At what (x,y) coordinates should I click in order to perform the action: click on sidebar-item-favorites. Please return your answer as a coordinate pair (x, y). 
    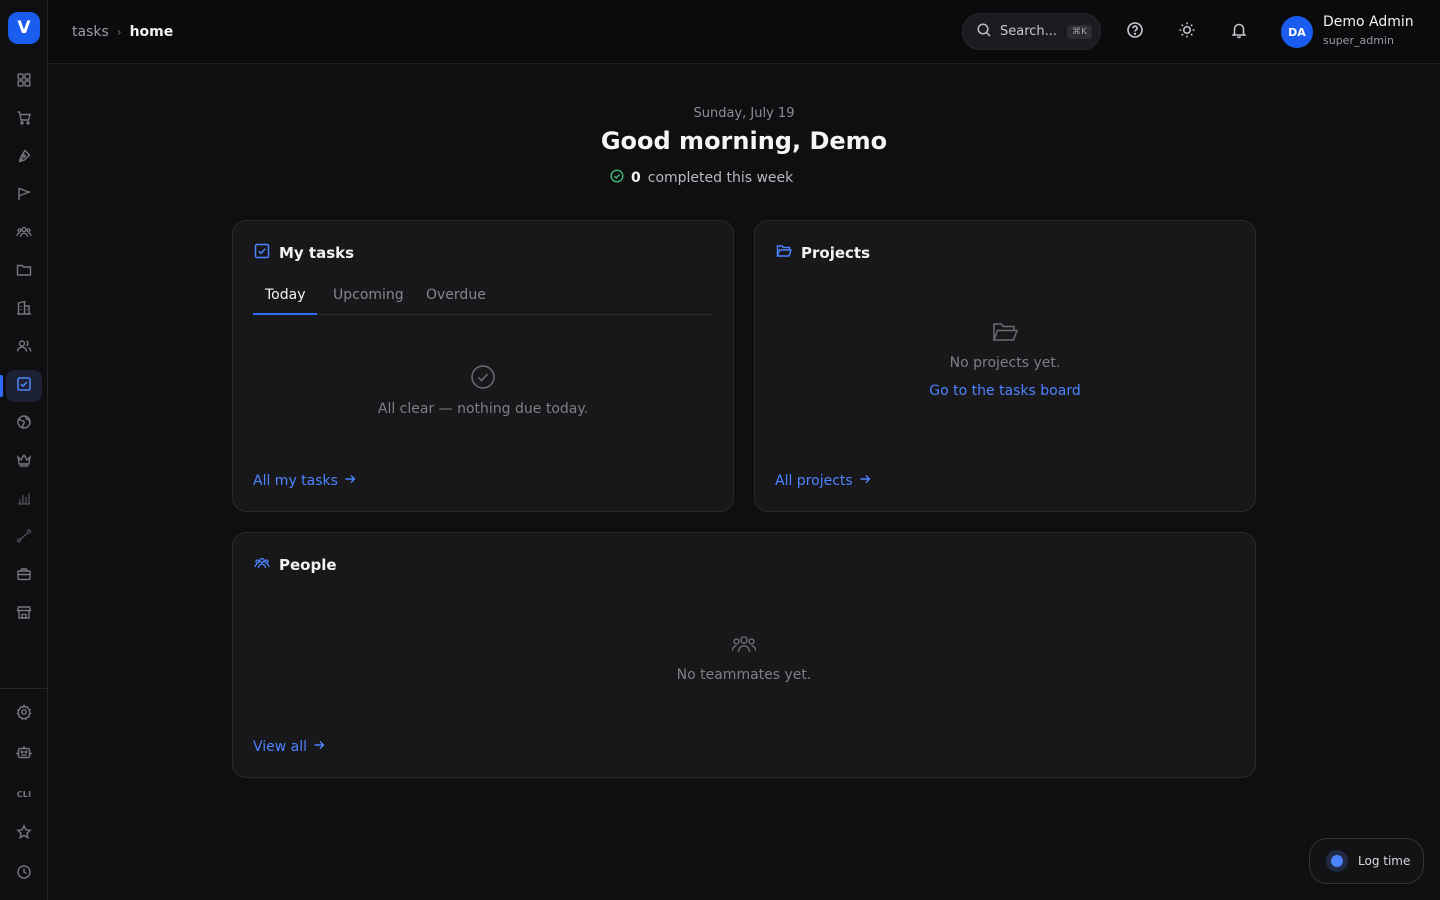
    Looking at the image, I should click on (24, 834).